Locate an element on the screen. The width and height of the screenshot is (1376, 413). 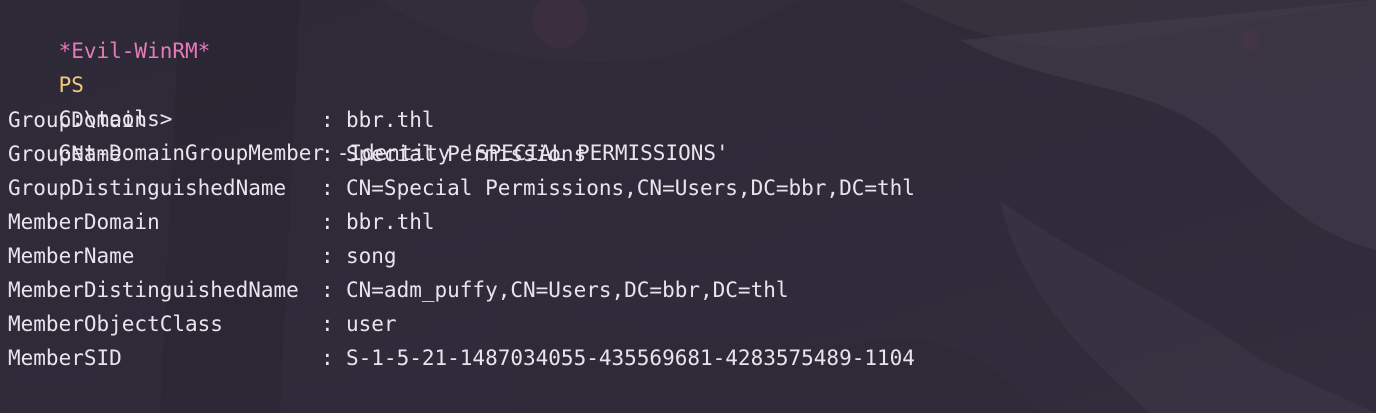
output-key: GroupDistinguishedName is located at coordinates (147, 188).